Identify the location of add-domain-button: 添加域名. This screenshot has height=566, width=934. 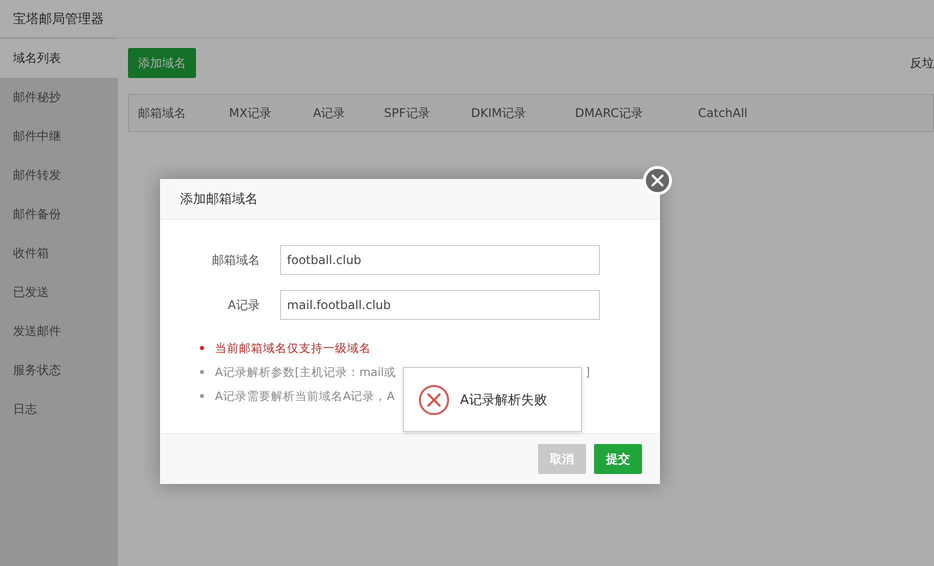
(162, 63).